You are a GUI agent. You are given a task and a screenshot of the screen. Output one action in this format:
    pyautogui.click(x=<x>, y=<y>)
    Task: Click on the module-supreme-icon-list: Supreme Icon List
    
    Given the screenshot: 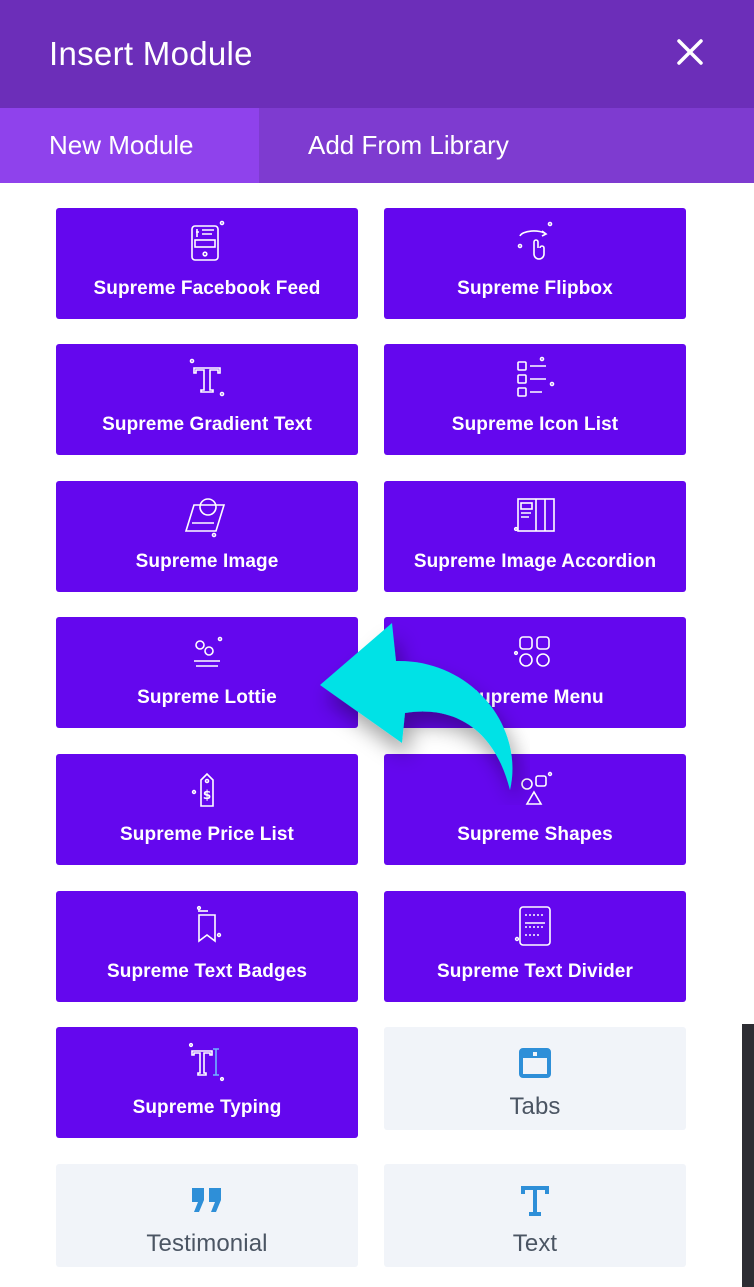 What is the action you would take?
    pyautogui.click(x=535, y=399)
    